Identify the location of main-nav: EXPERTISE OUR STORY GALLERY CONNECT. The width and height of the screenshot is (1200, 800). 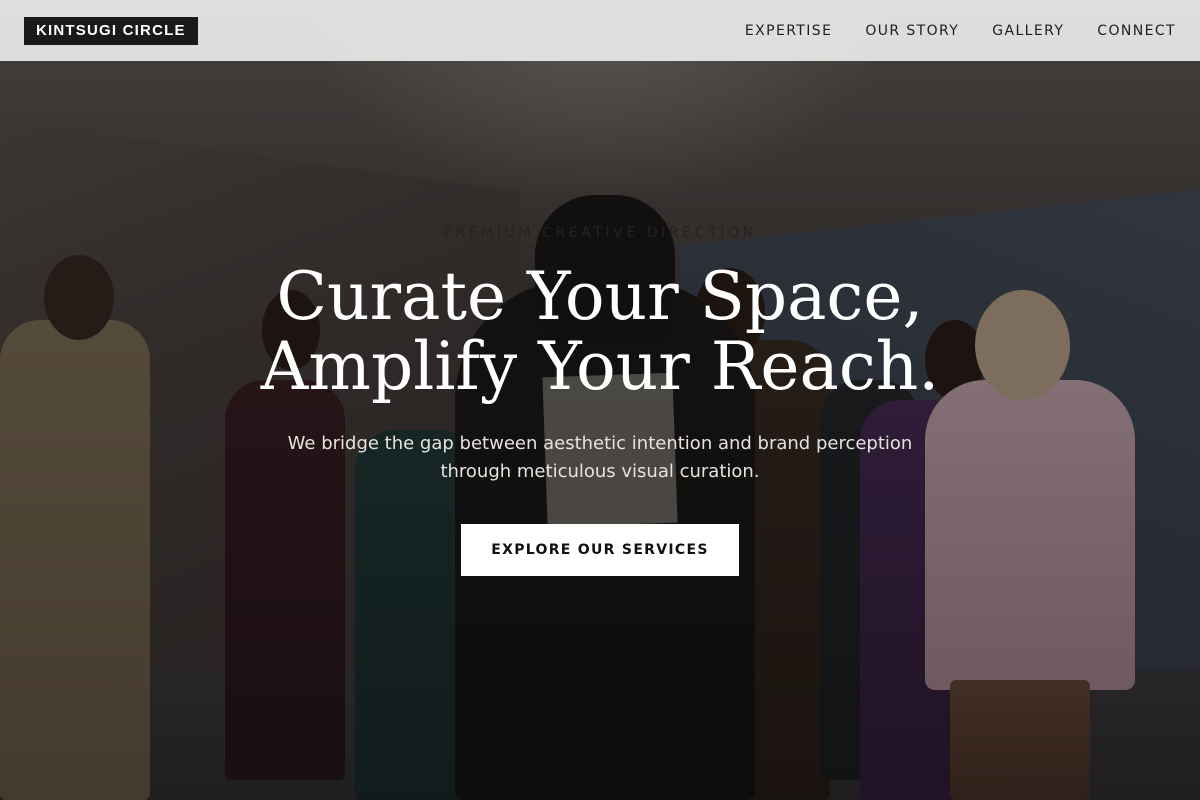
(960, 31).